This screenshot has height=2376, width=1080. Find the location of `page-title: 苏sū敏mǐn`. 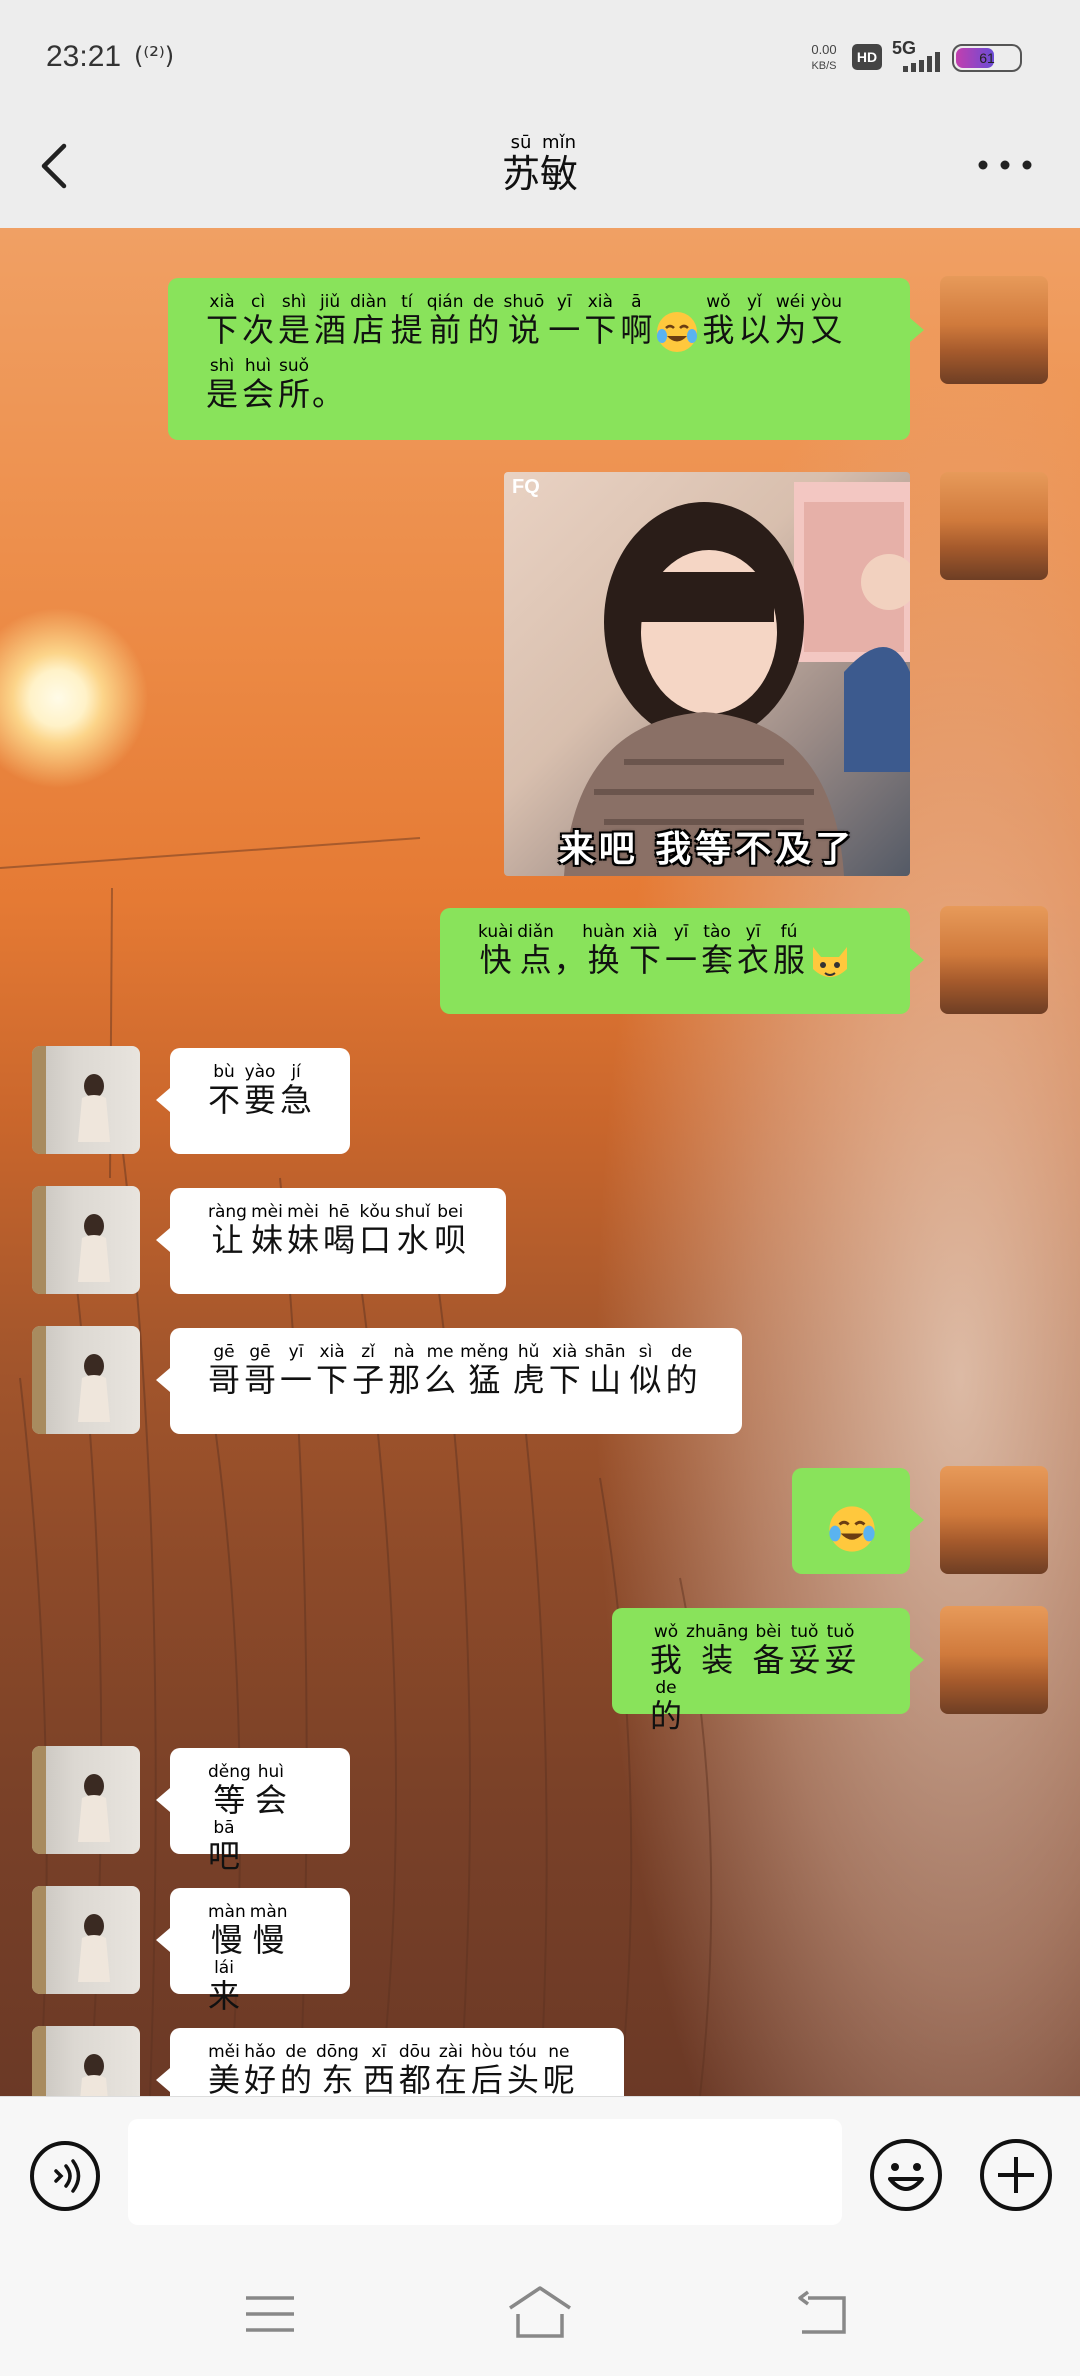

page-title: 苏sū敏mǐn is located at coordinates (540, 165).